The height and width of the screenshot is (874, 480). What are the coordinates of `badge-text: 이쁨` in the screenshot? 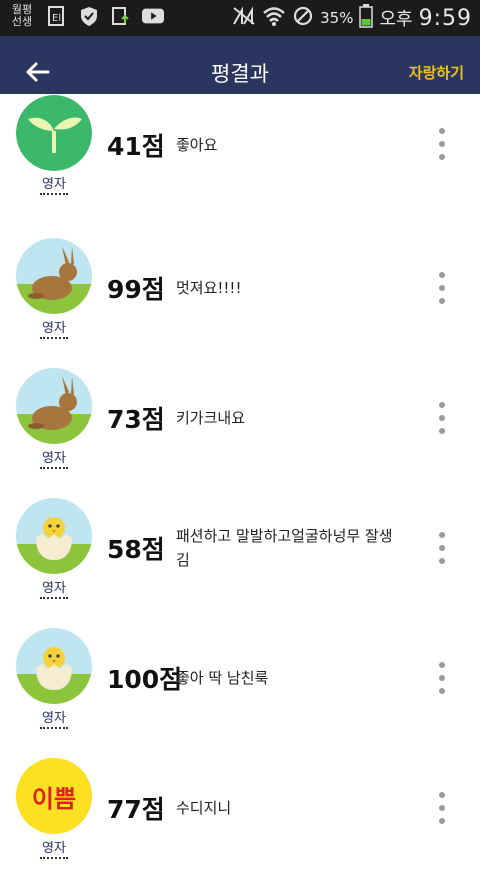 It's located at (54, 798).